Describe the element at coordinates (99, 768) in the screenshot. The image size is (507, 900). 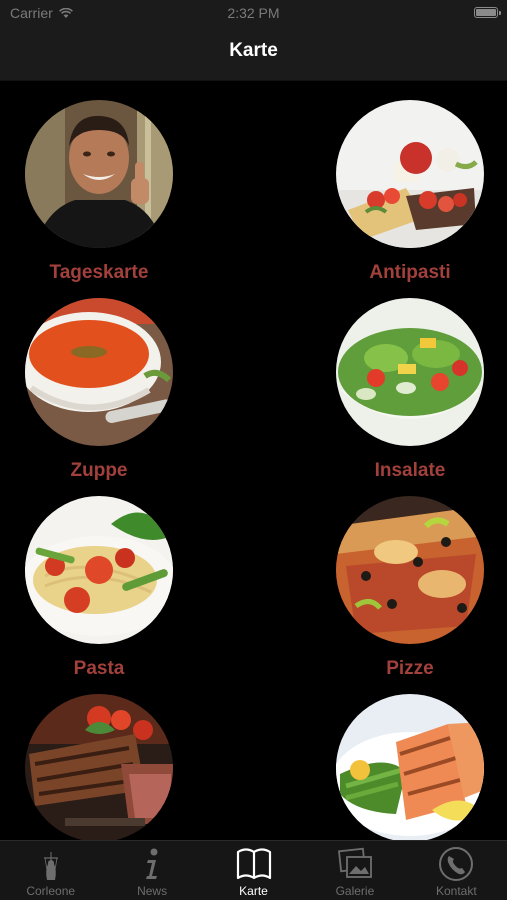
I see `steak-photo` at that location.